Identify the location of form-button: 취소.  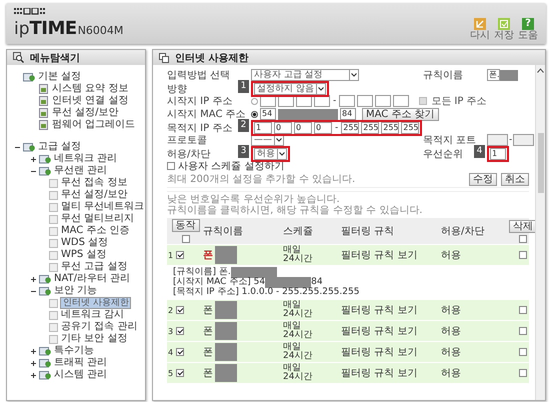
(515, 179).